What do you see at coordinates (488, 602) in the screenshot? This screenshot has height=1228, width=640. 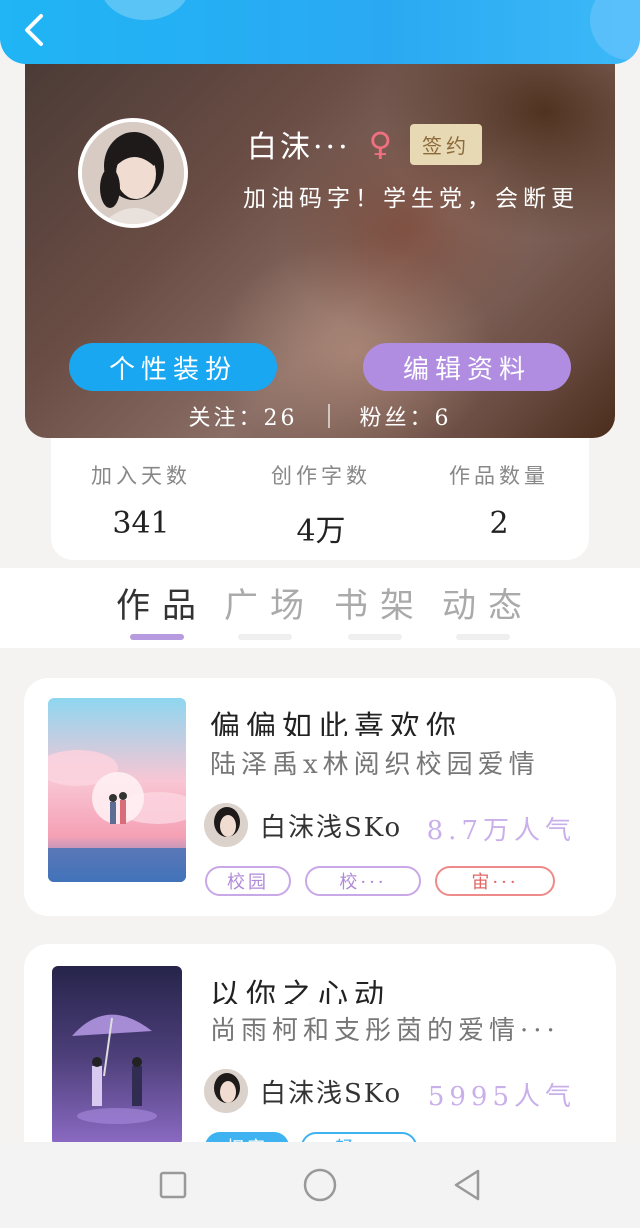 I see `tab-activity: 动态` at bounding box center [488, 602].